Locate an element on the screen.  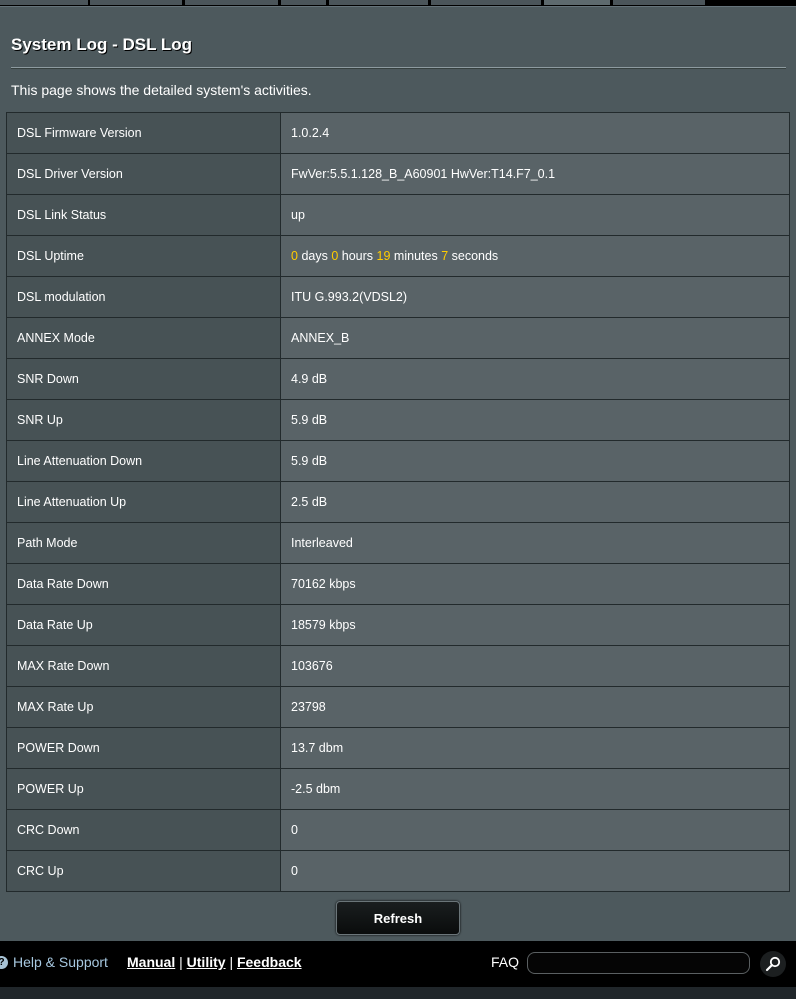
bottom-strip is located at coordinates (398, 993).